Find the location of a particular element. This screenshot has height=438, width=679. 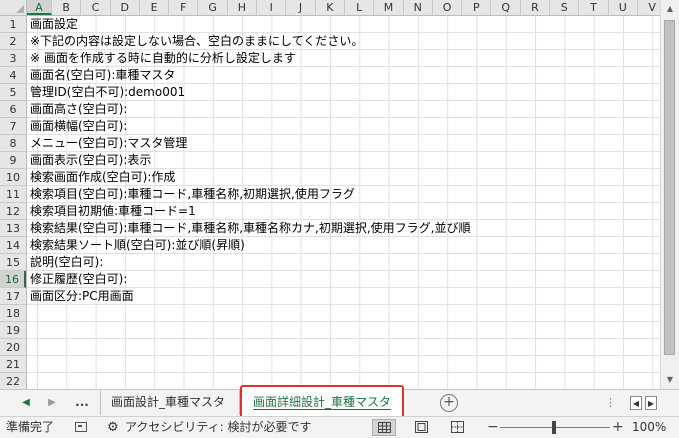

page-break-view-button is located at coordinates (458, 427).